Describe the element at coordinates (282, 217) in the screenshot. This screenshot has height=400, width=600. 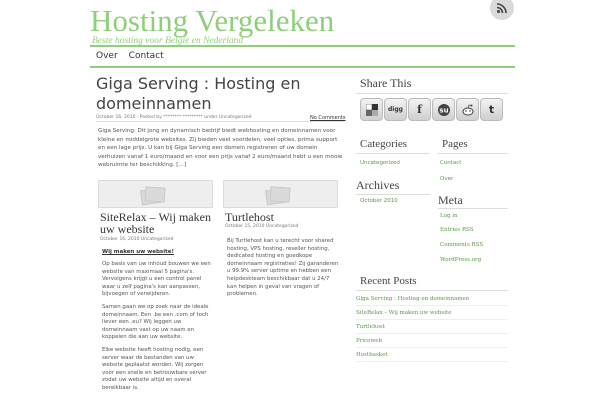
I see `card-title: Turtlehost` at that location.